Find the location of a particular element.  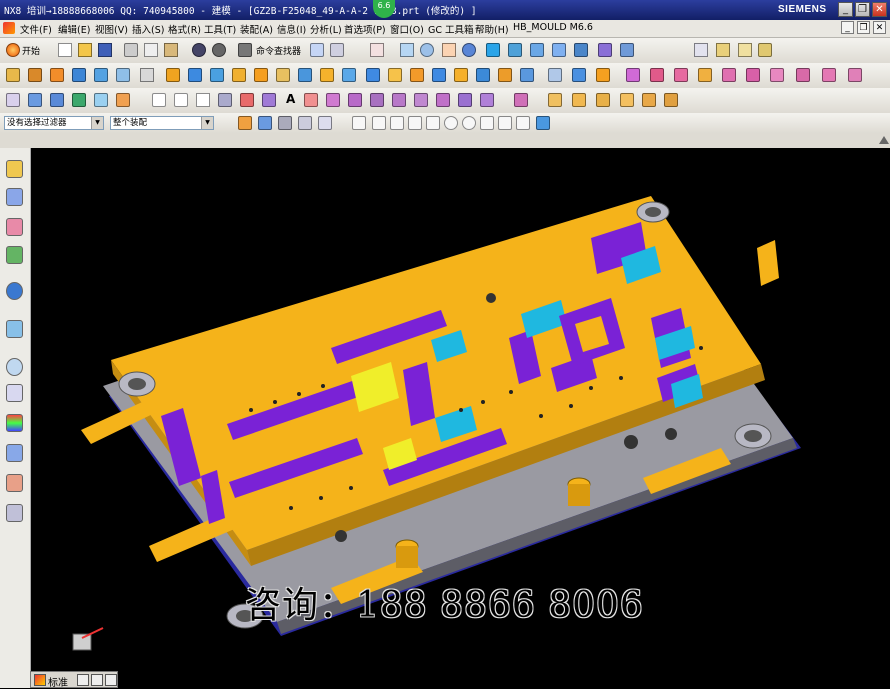

history-icon is located at coordinates (14, 329).